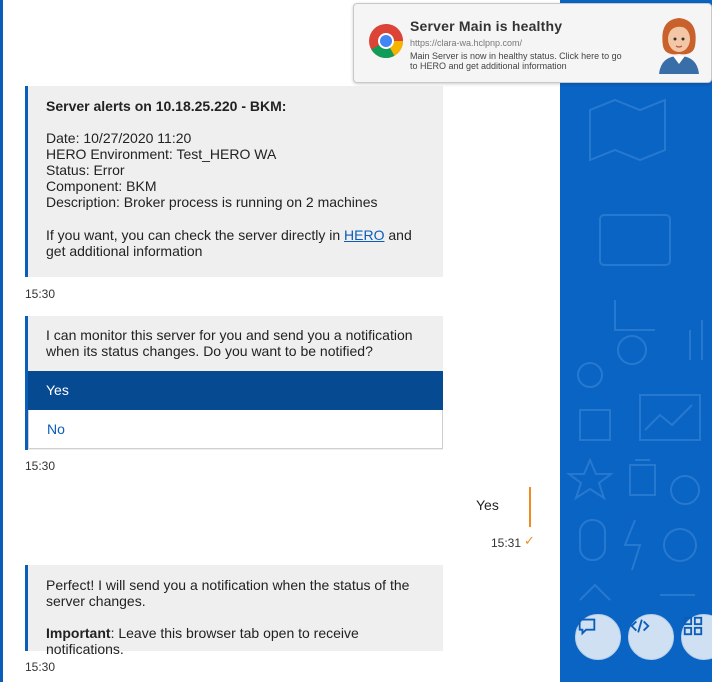 This screenshot has height=682, width=712. What do you see at coordinates (78, 633) in the screenshot?
I see `important-label: Important` at bounding box center [78, 633].